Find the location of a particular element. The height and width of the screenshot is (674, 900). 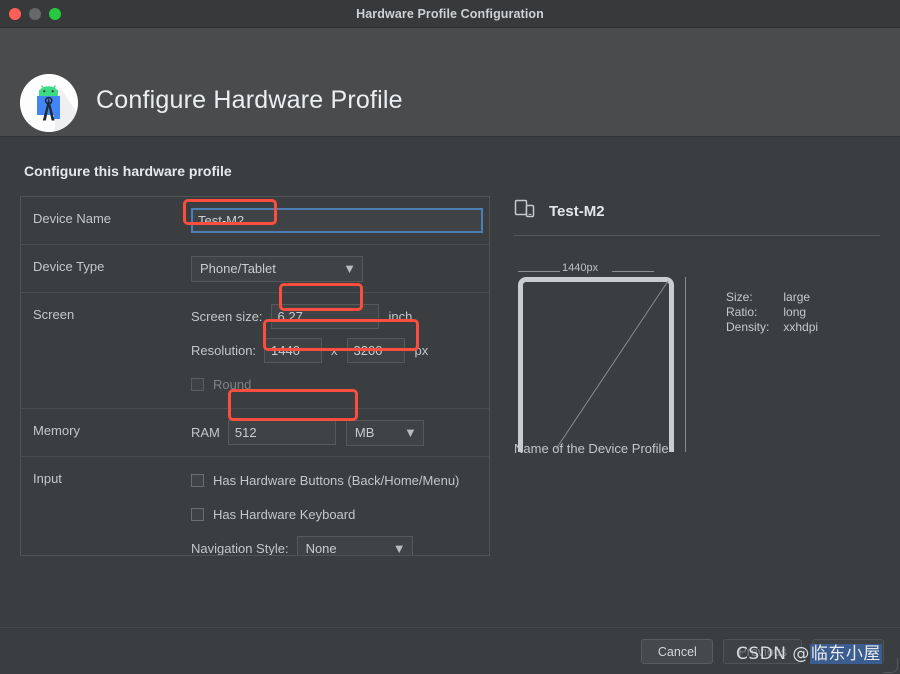

watermark-name: 临东小屋 is located at coordinates (845, 654).